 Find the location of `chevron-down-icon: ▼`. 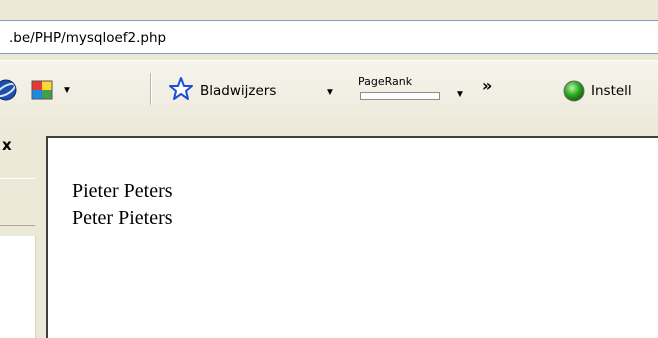

chevron-down-icon: ▼ is located at coordinates (67, 90).